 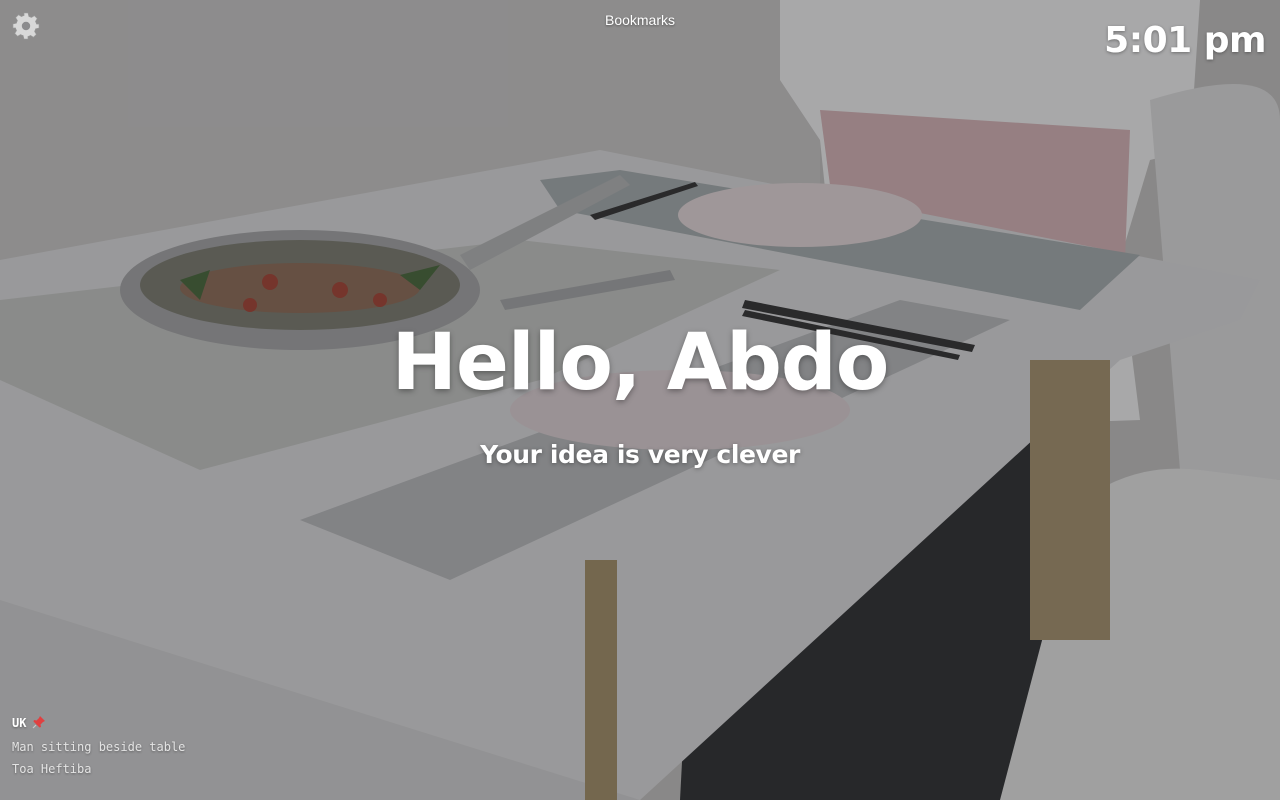 What do you see at coordinates (98, 769) in the screenshot?
I see `photo-author: Toa Heftiba` at bounding box center [98, 769].